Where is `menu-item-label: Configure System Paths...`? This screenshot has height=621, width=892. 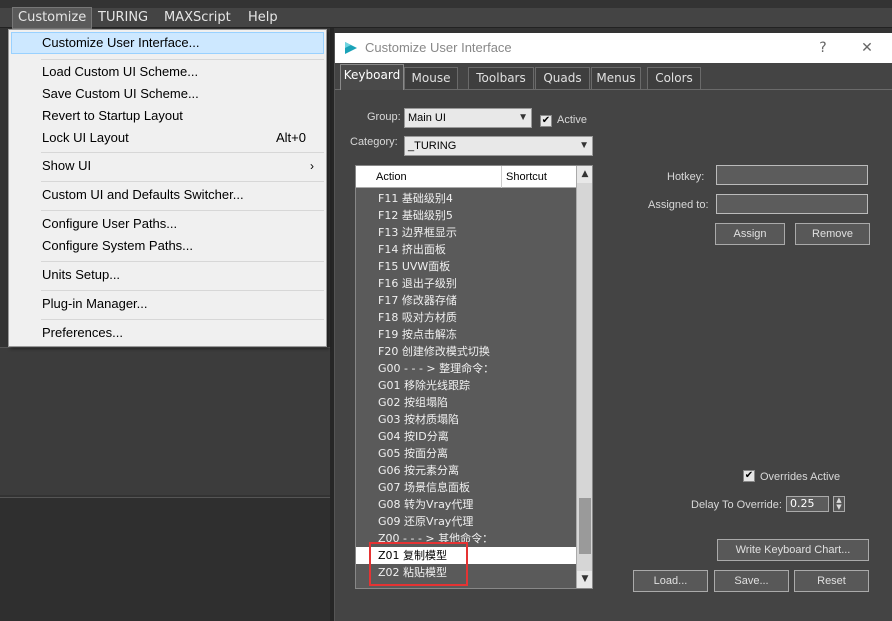
menu-item-label: Configure System Paths... is located at coordinates (118, 245).